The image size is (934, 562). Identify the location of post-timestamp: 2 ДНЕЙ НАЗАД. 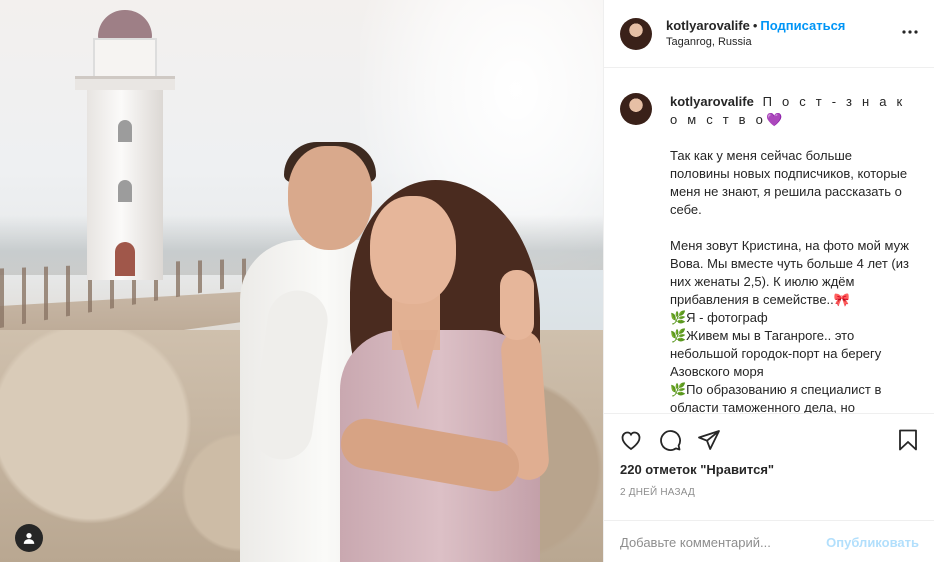
(769, 487).